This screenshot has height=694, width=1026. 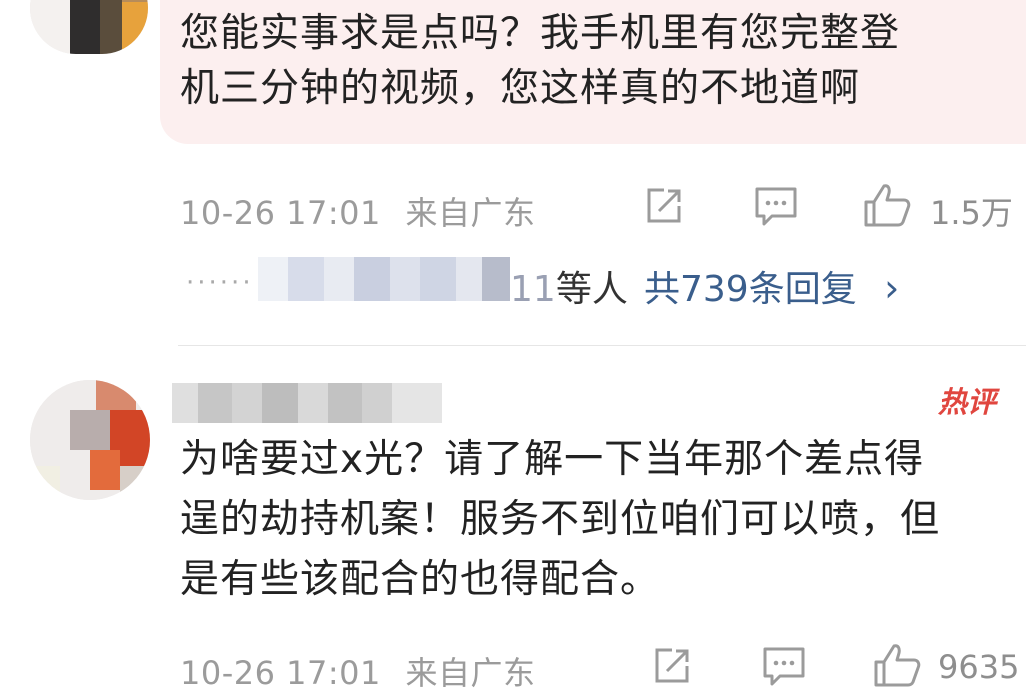 I want to click on comment-text-line: 机三分钟的视频，您这样真的不地道啊, so click(x=520, y=88).